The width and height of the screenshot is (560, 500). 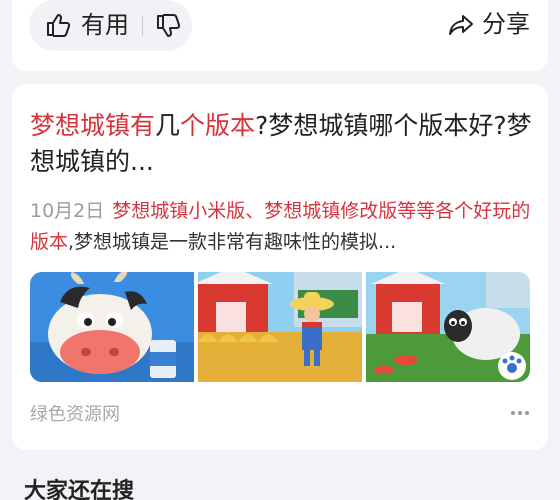 I want to click on result-date: 10月2日, so click(x=67, y=211).